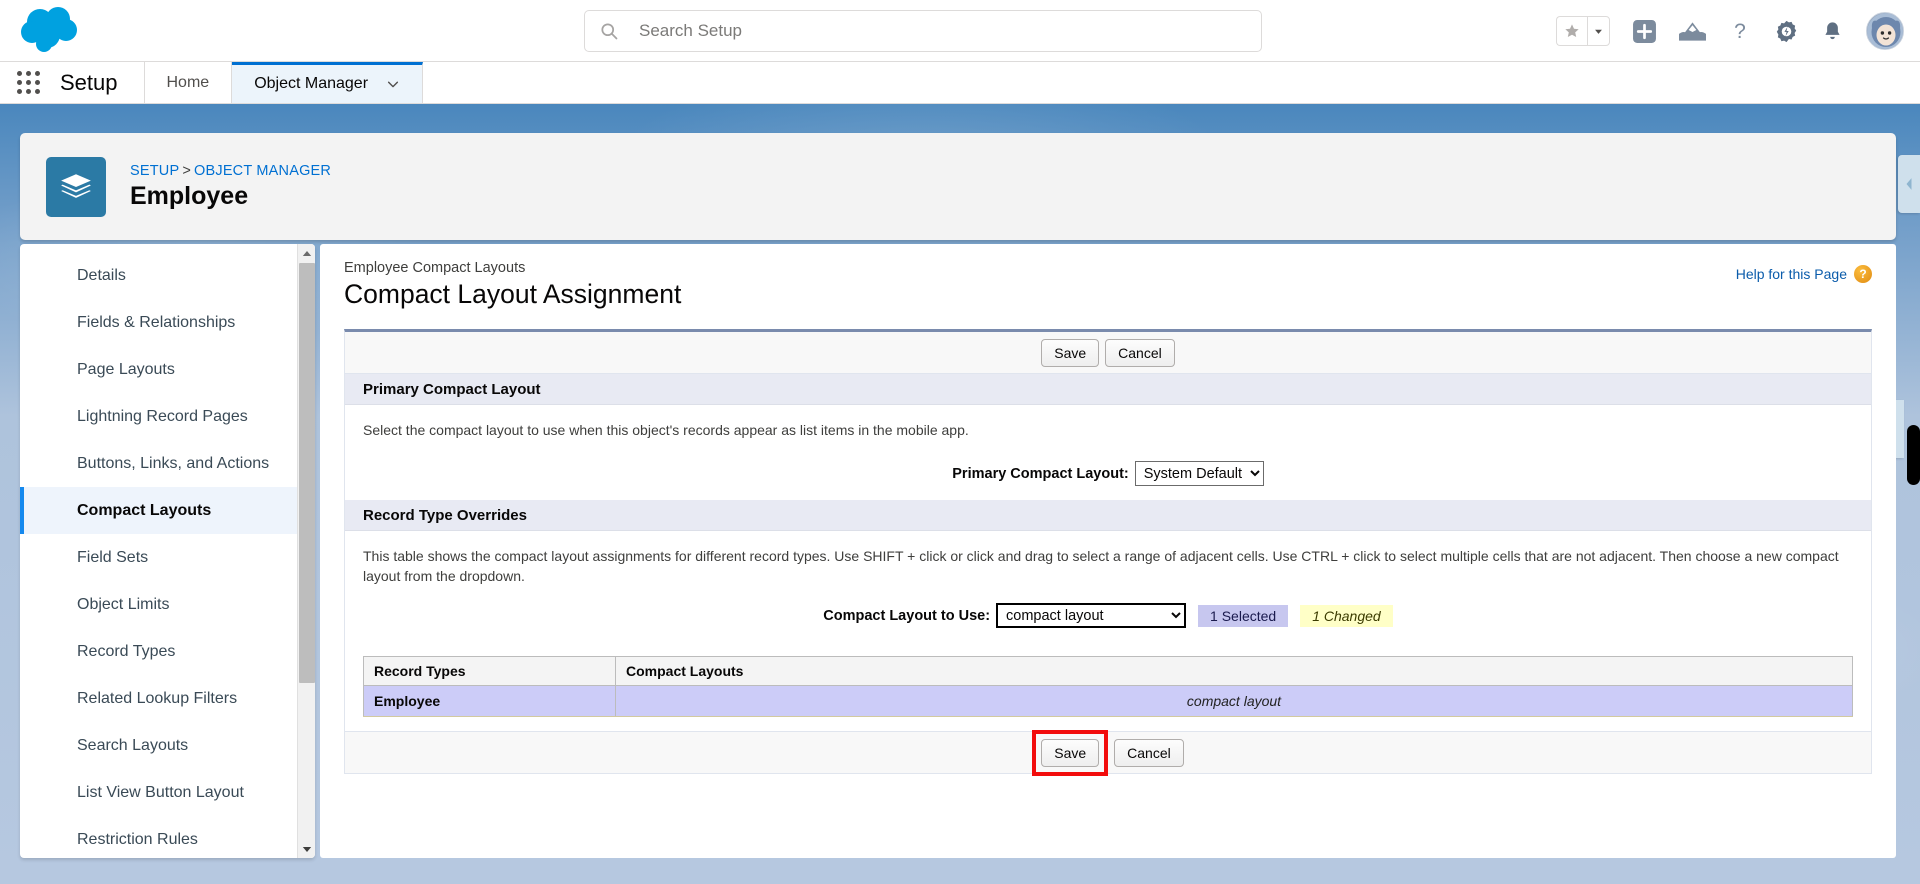  I want to click on breadcrumb-object-manager: OBJECT MANAGER, so click(262, 171).